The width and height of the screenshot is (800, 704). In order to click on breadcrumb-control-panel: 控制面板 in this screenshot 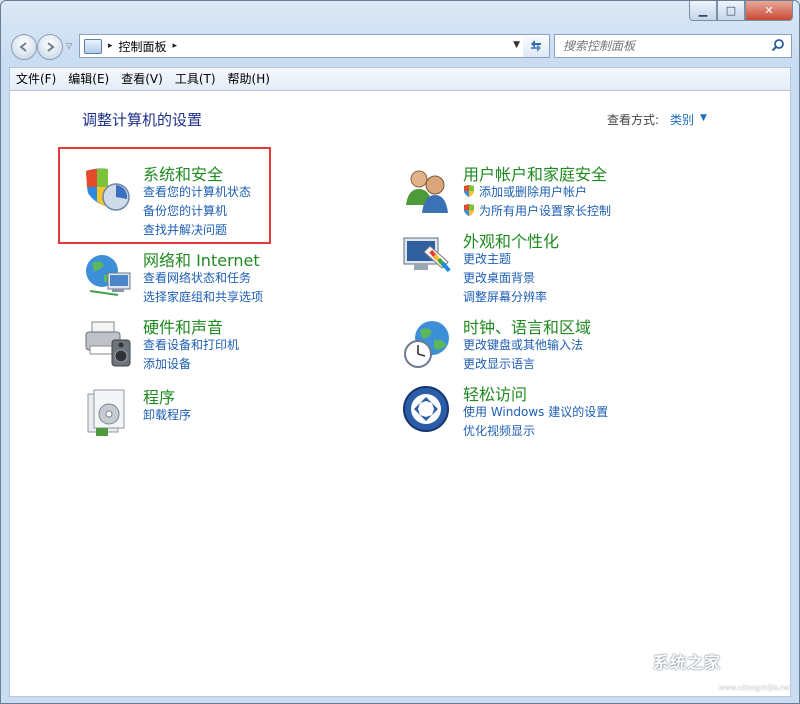, I will do `click(143, 46)`.